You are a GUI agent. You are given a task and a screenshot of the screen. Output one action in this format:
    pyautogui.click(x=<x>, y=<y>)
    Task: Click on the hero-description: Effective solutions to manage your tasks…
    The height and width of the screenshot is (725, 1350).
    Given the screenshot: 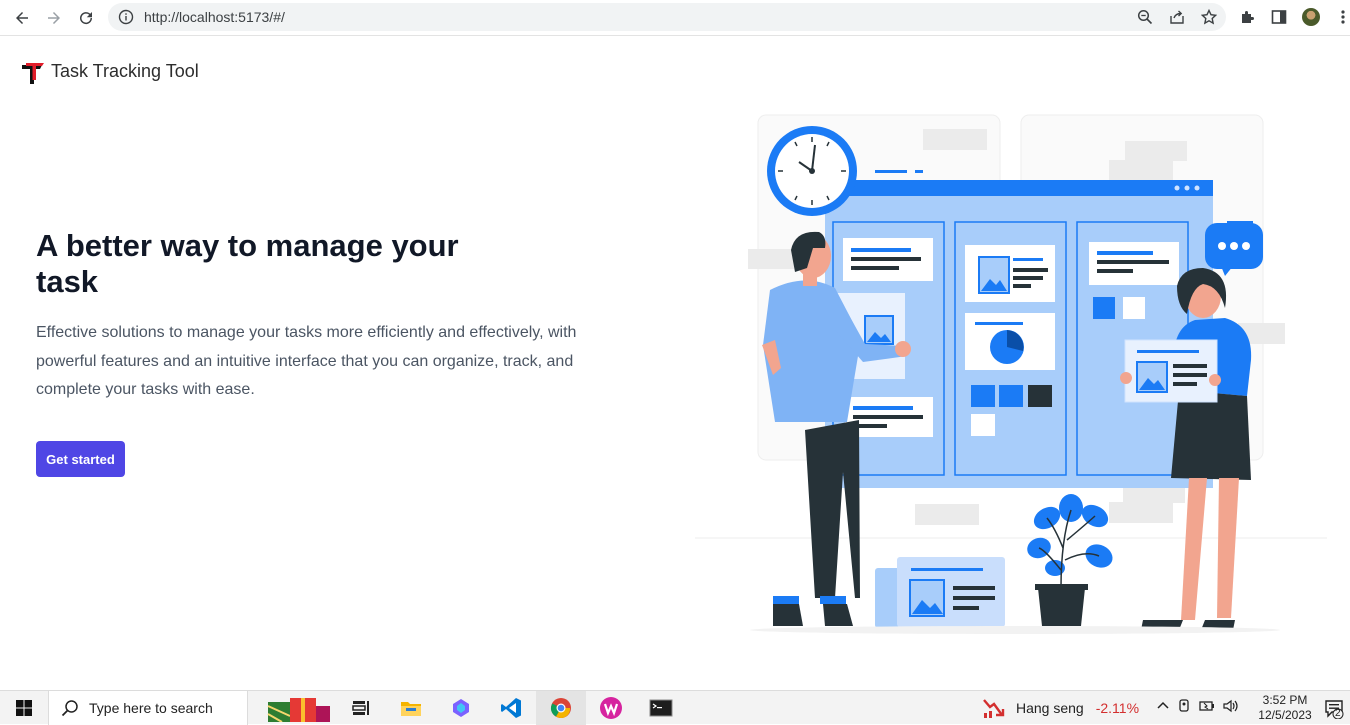 What is the action you would take?
    pyautogui.click(x=306, y=361)
    